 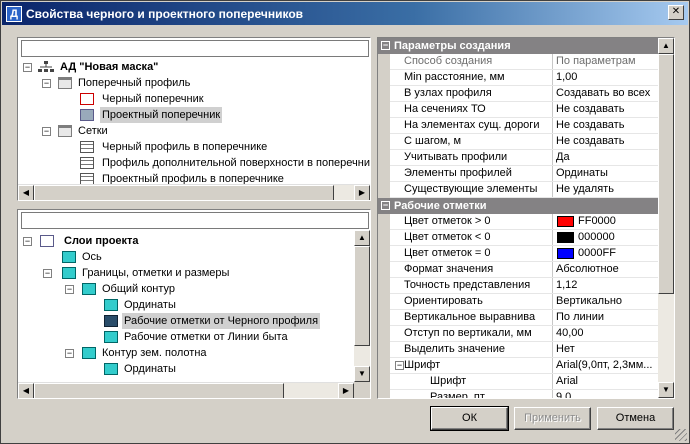 What do you see at coordinates (186, 241) in the screenshot?
I see `tree-node-project-layers: − Слои проекта` at bounding box center [186, 241].